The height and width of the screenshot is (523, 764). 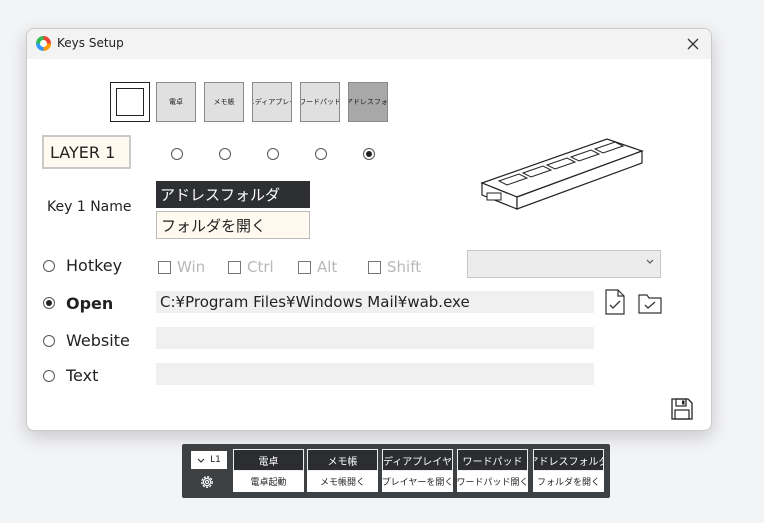 I want to click on floppy-disk-icon, so click(x=682, y=409).